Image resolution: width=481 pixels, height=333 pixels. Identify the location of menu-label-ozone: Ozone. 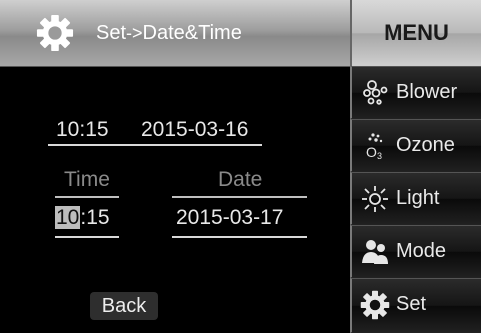
(425, 145).